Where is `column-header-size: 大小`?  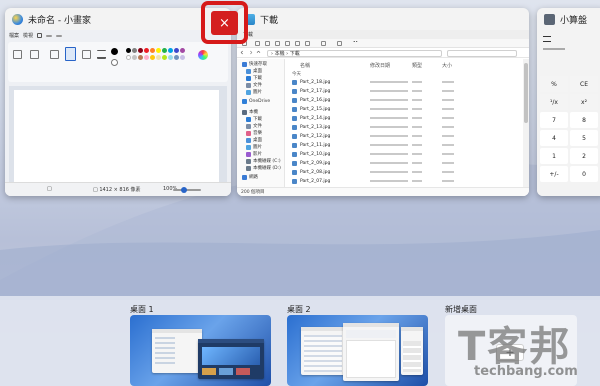
column-header-size: 大小 is located at coordinates (447, 65).